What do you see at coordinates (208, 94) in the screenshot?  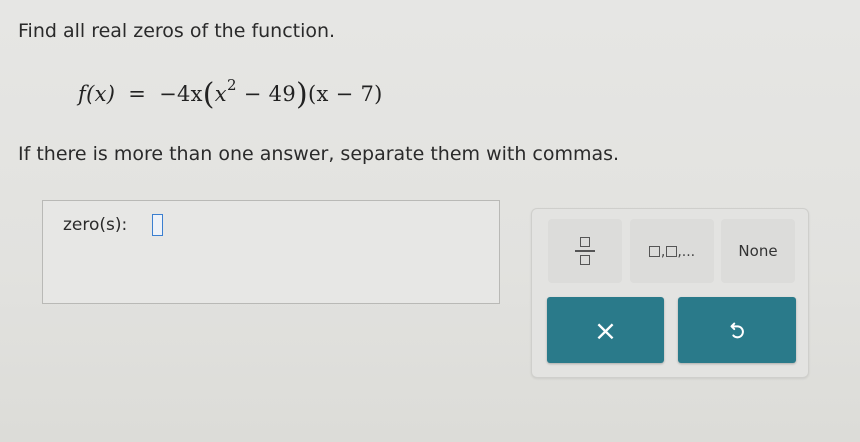 I see `paren-open: (` at bounding box center [208, 94].